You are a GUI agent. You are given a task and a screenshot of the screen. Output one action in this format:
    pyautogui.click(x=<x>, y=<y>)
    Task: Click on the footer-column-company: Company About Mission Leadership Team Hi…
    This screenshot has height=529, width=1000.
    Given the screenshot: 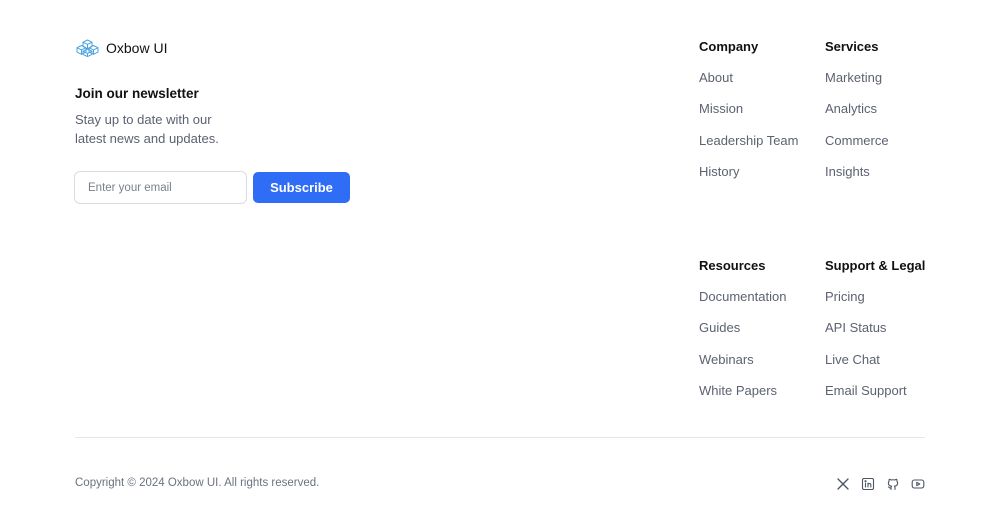 What is the action you would take?
    pyautogui.click(x=749, y=109)
    